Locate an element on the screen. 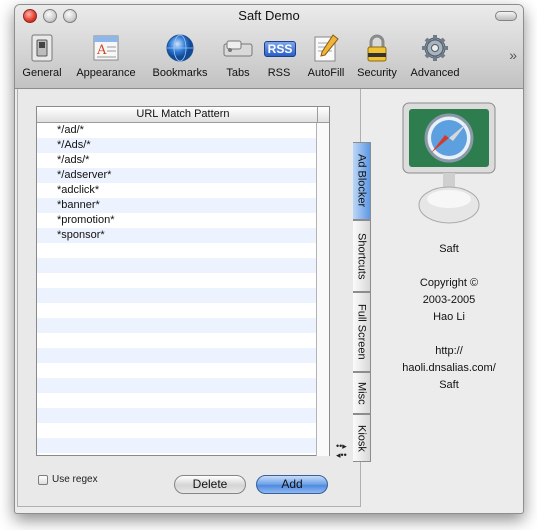  table-row: *sponsor* is located at coordinates (177, 235).